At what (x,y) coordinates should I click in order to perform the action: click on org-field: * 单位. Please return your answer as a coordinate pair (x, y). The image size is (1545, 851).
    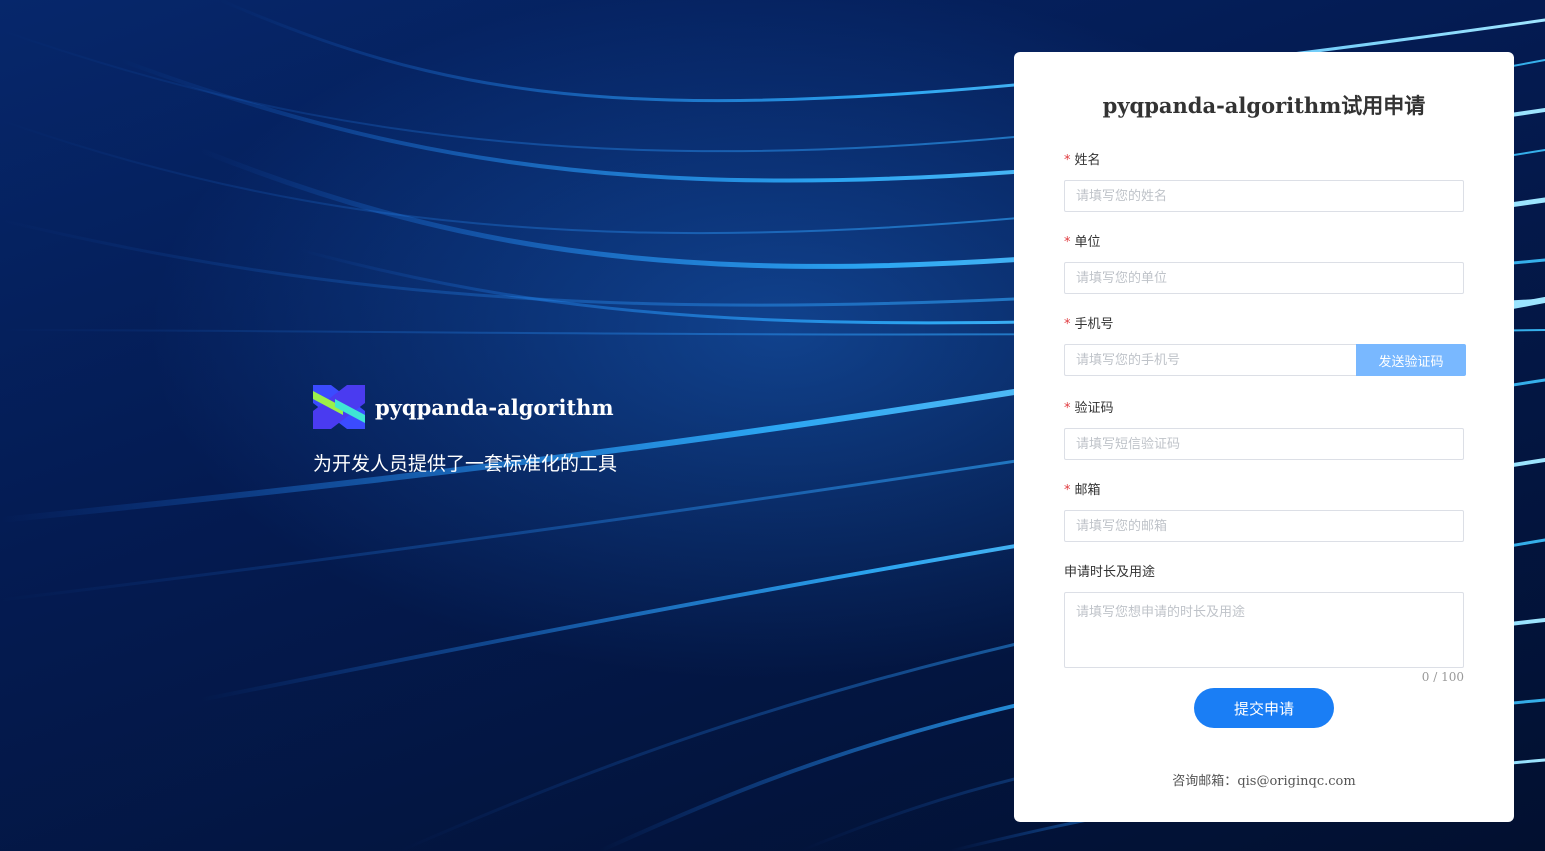
    Looking at the image, I should click on (1264, 264).